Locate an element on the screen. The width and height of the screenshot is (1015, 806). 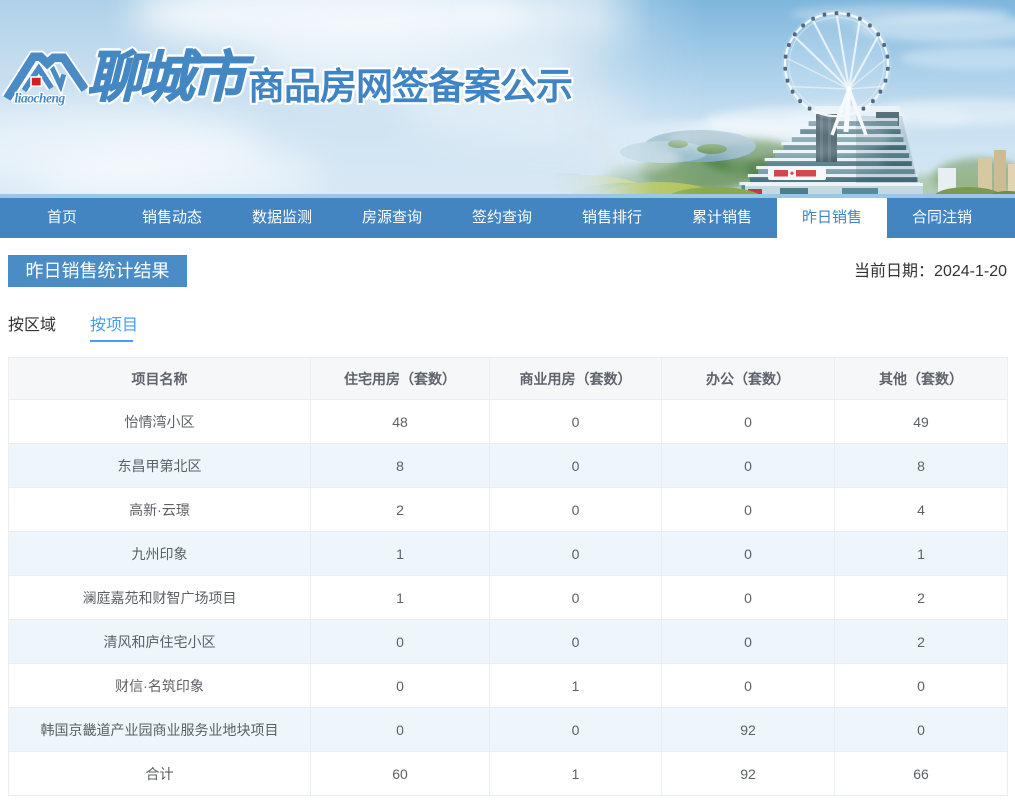
svg-text: liaocheng is located at coordinates (40, 98).